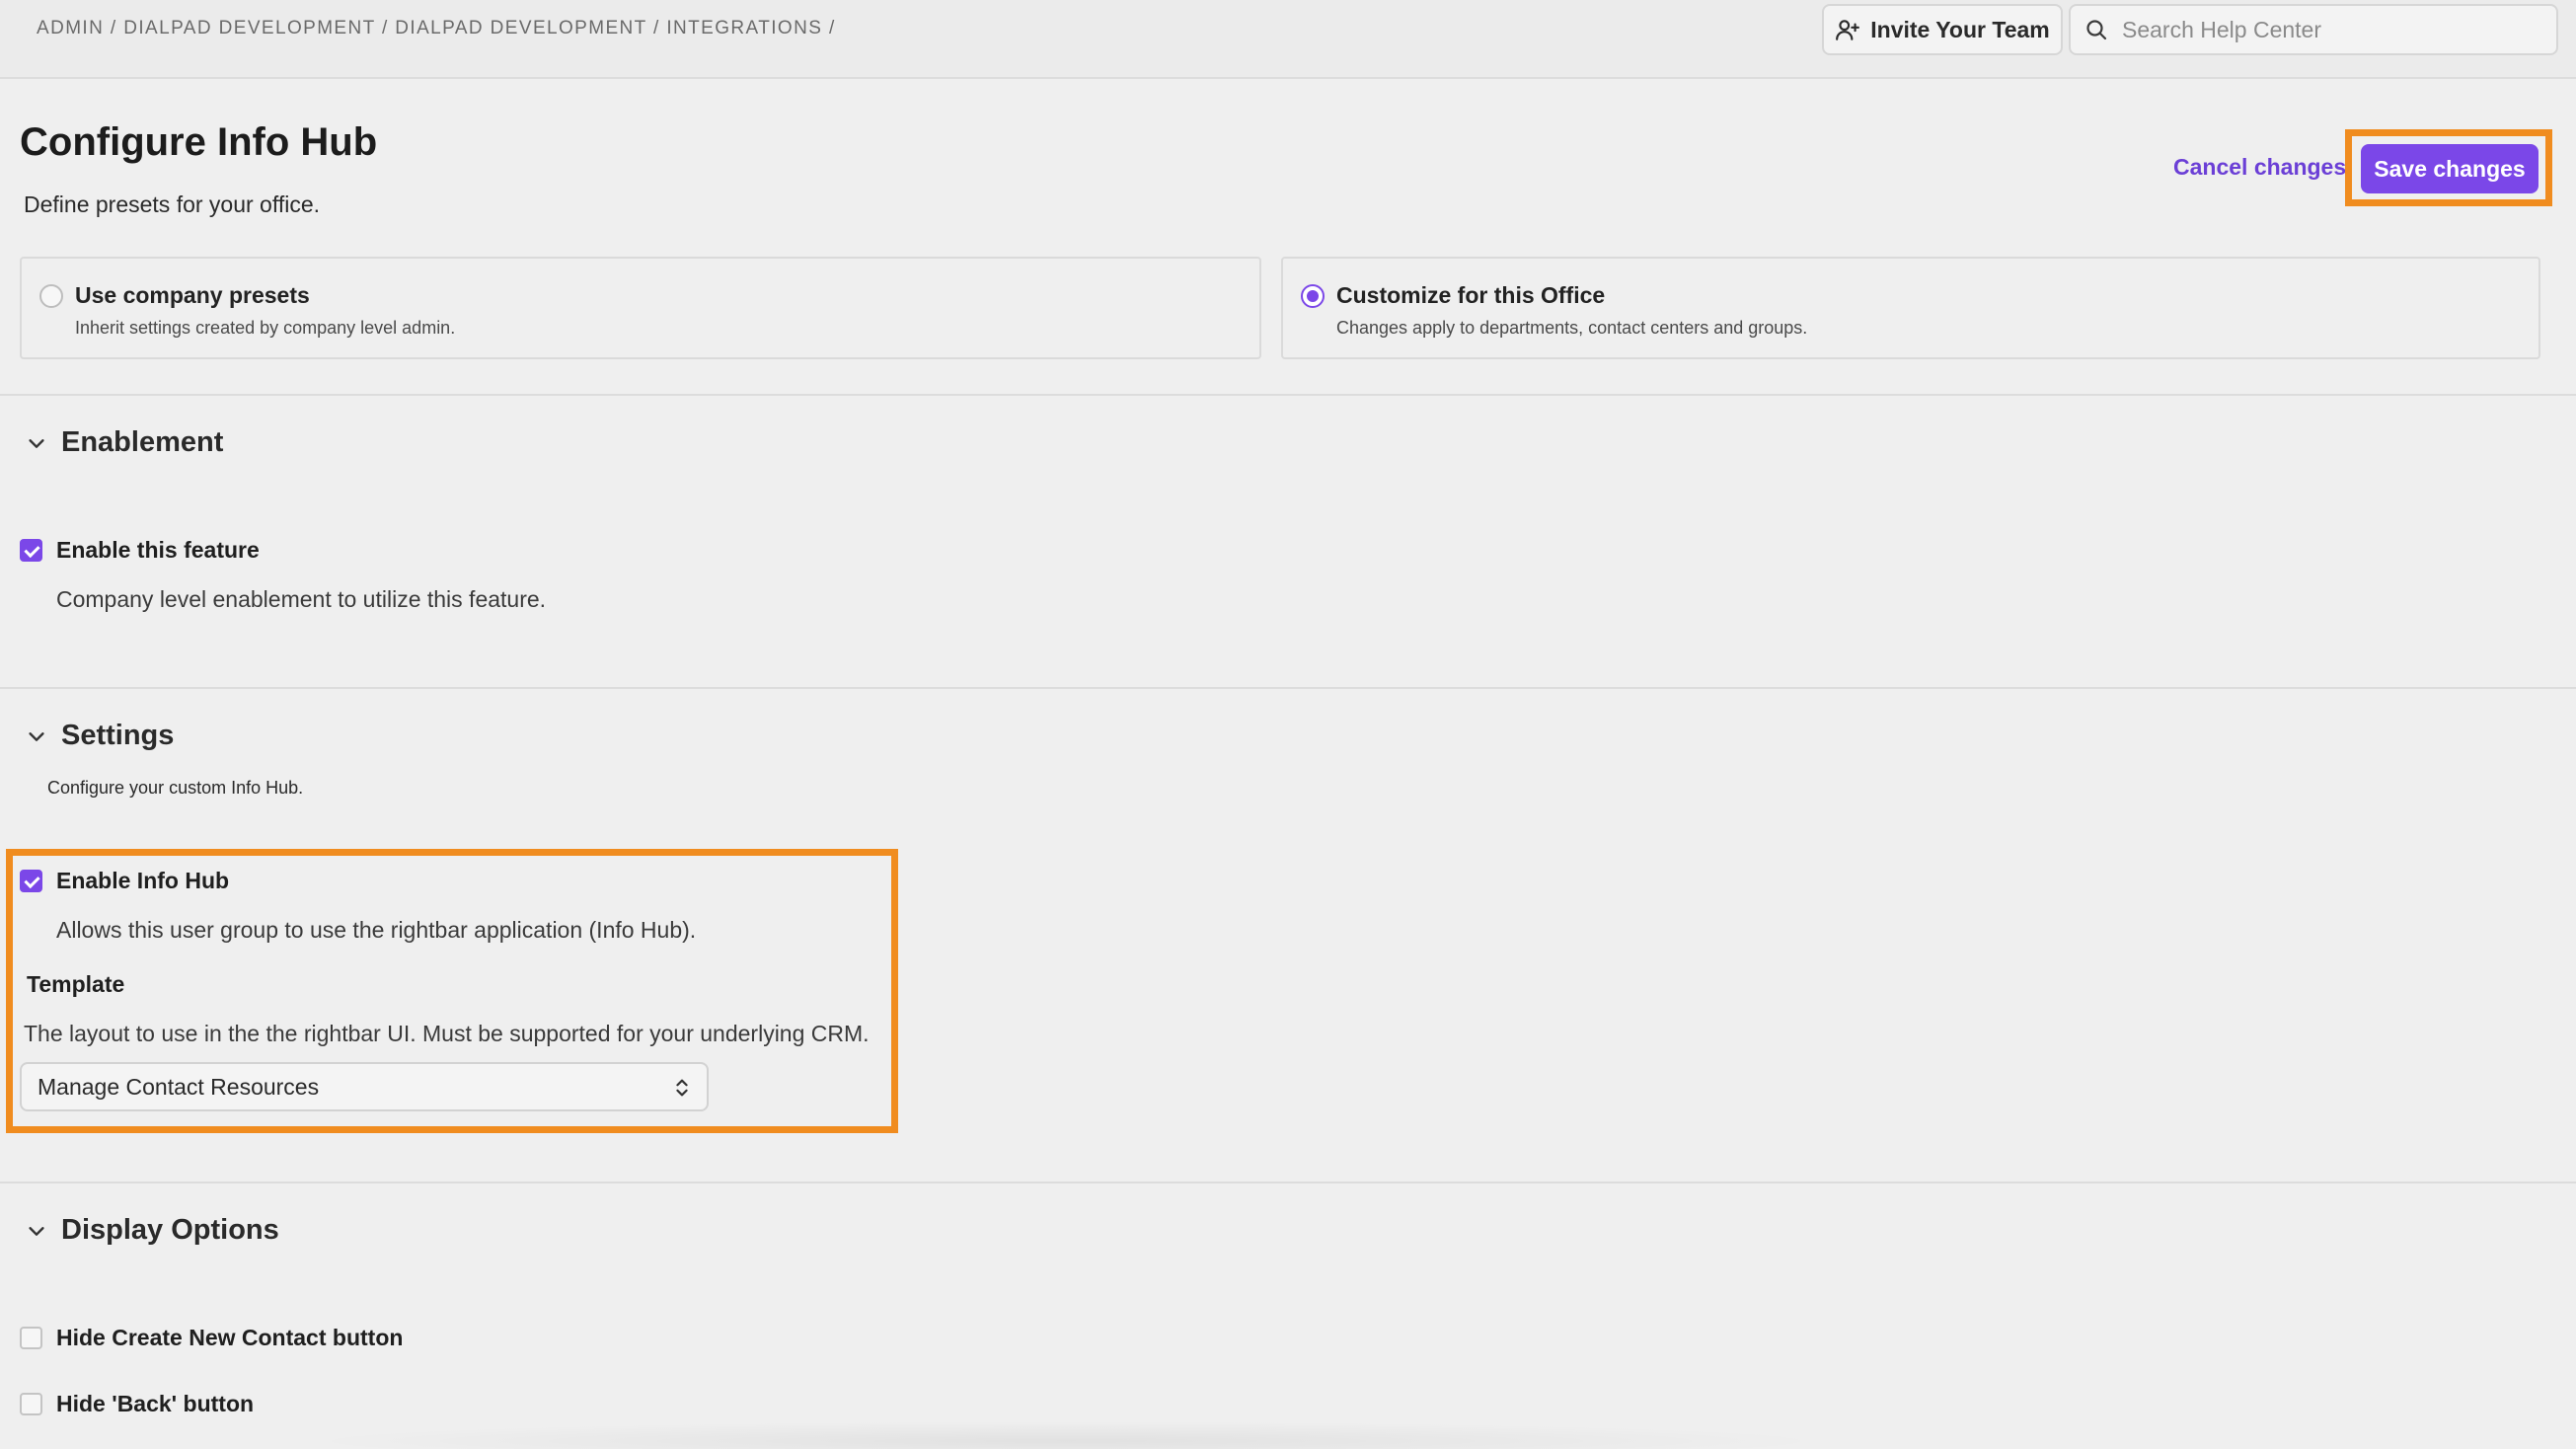 The height and width of the screenshot is (1449, 2576). What do you see at coordinates (682, 1088) in the screenshot?
I see `chevron-updown-icon` at bounding box center [682, 1088].